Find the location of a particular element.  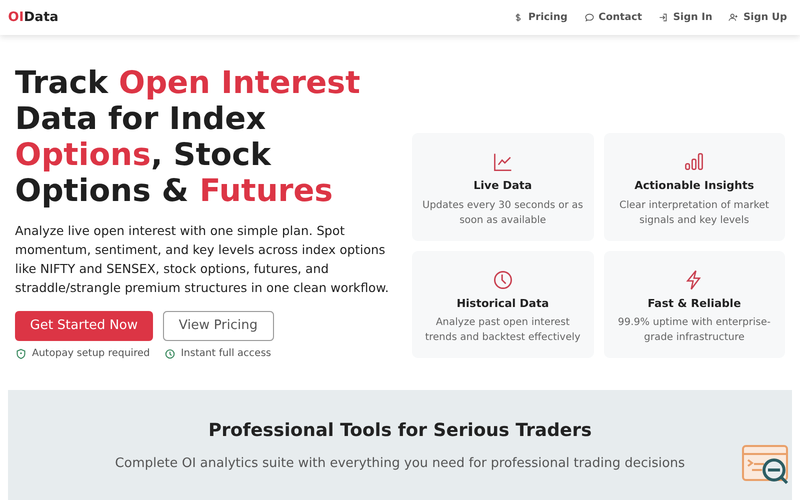

feature-title: Actionable Insights is located at coordinates (694, 186).